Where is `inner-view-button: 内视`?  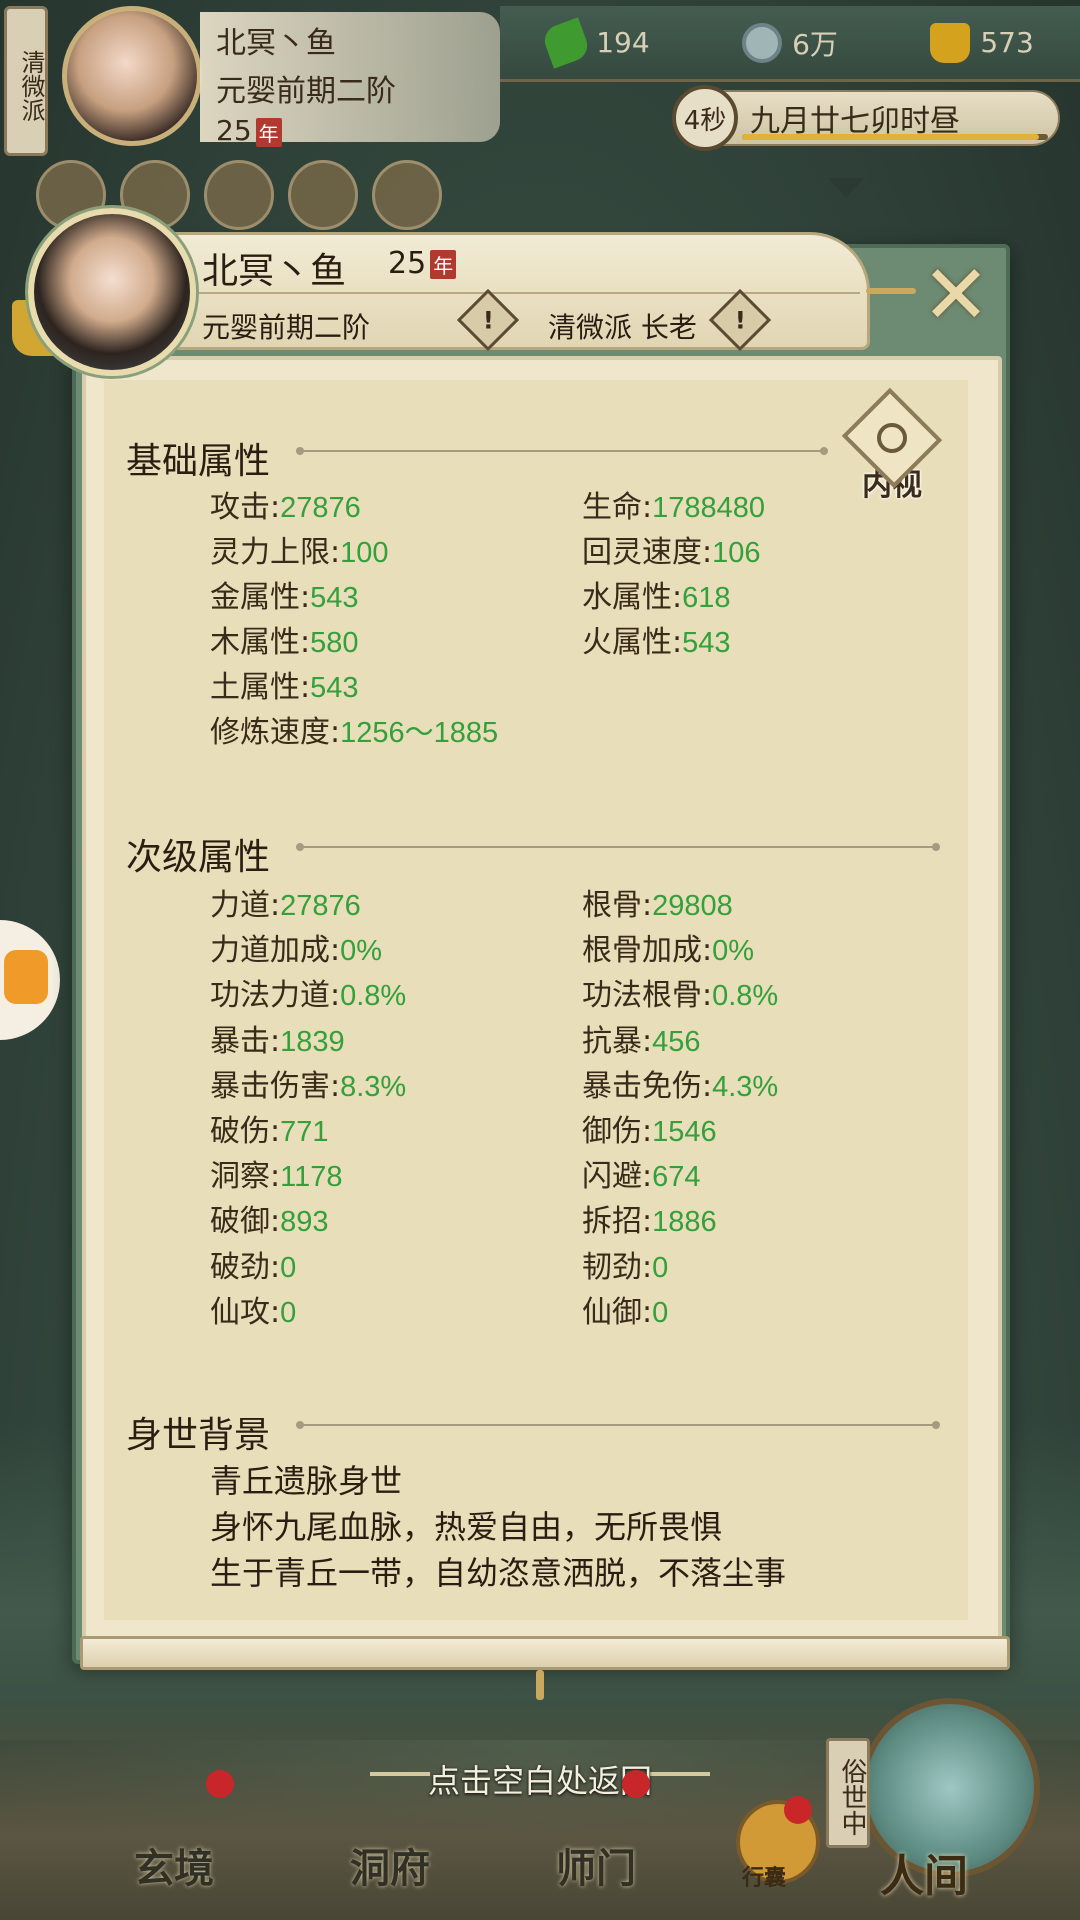 inner-view-button: 内视 is located at coordinates (892, 445).